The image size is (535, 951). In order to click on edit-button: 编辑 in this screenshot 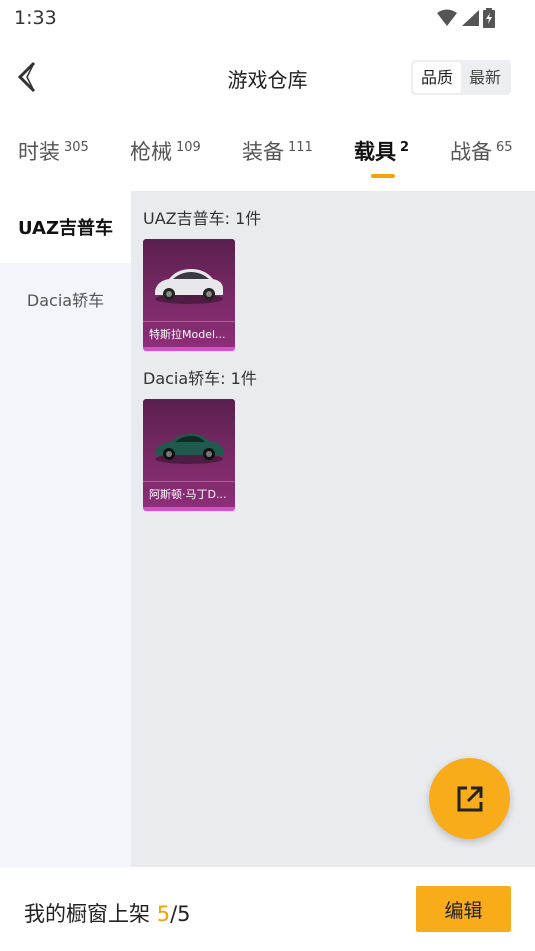, I will do `click(463, 909)`.